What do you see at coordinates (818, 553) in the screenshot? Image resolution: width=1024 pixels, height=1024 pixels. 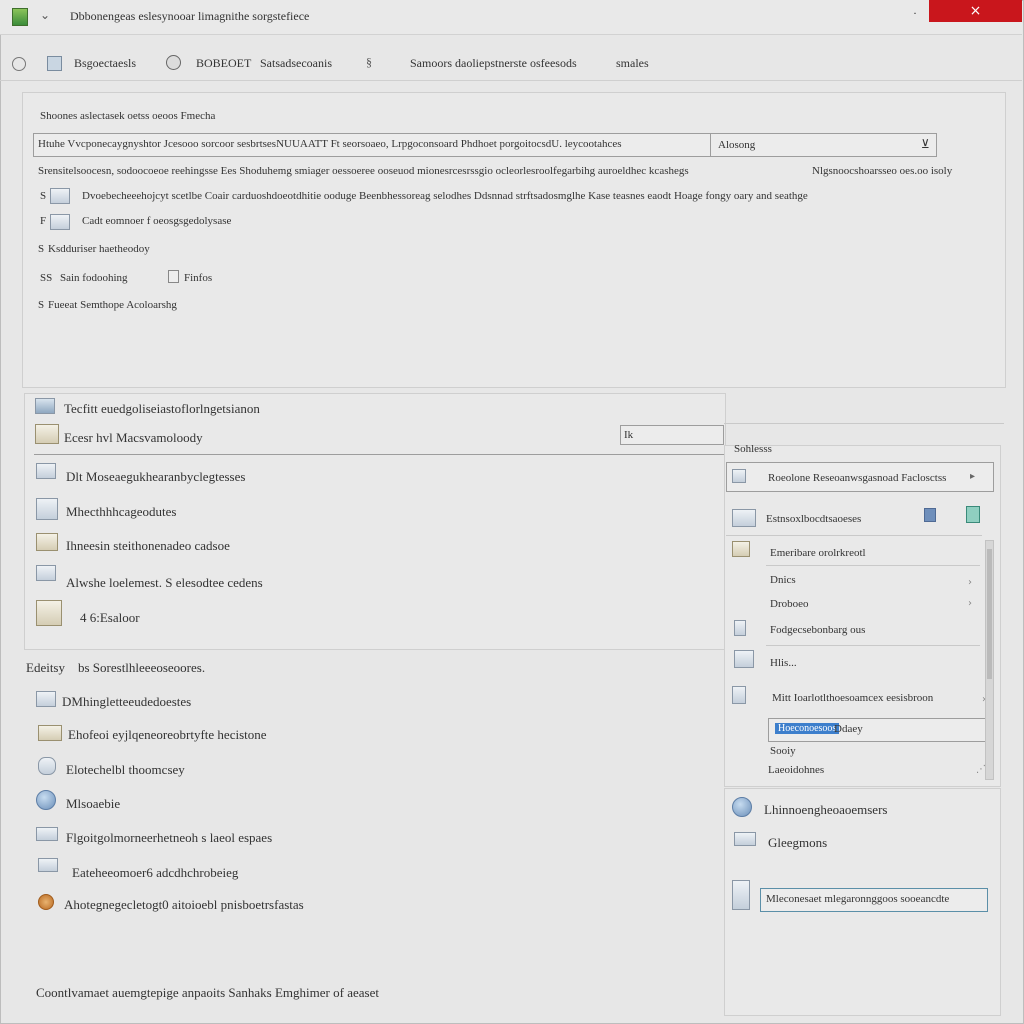 I see `right-subheader: Emeribare orolrkreotl` at bounding box center [818, 553].